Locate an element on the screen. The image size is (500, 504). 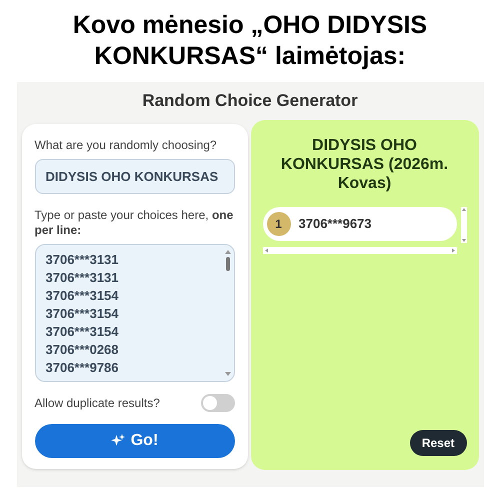
reset-button: Reset is located at coordinates (438, 443).